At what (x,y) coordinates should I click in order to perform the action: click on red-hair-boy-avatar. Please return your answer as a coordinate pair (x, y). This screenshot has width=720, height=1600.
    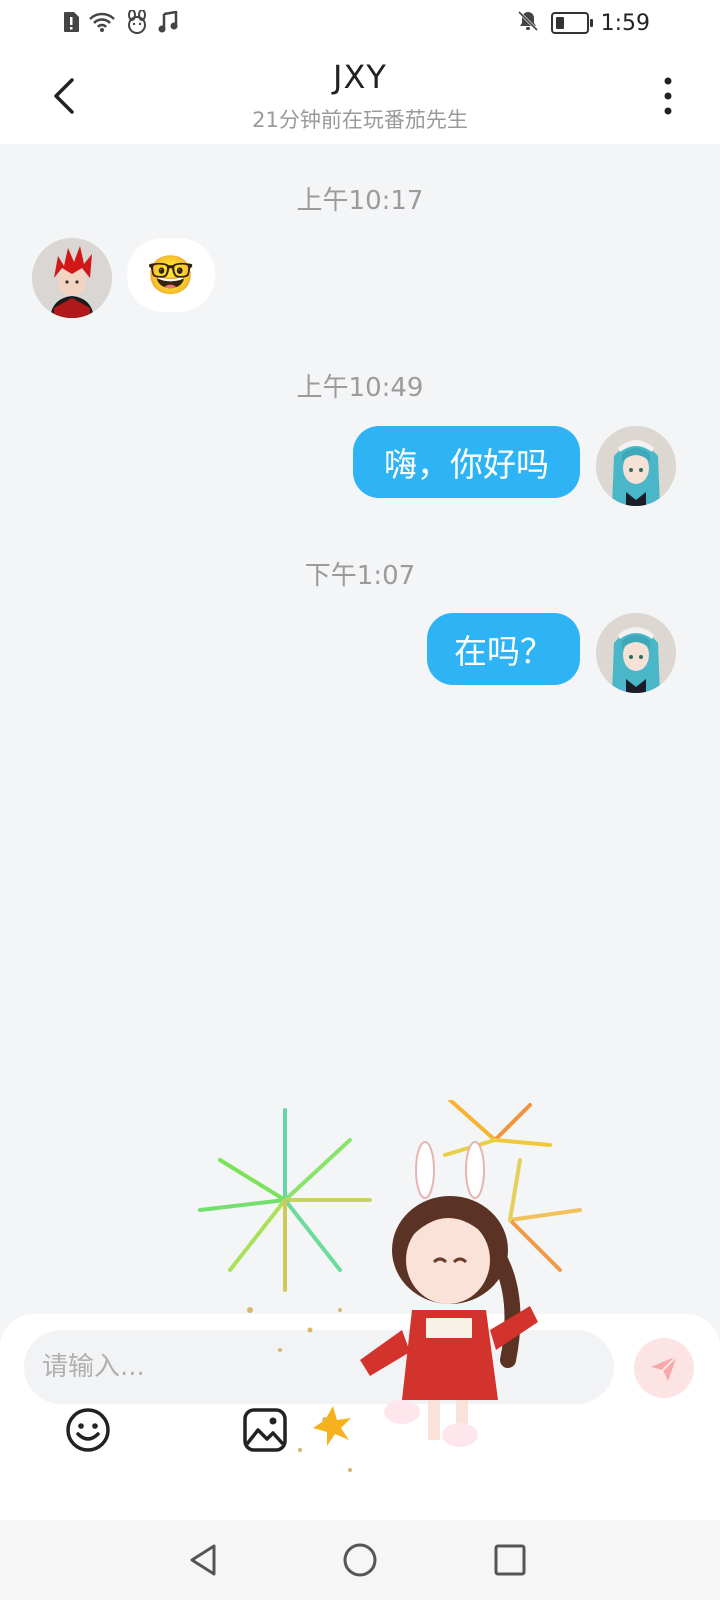
    Looking at the image, I should click on (72, 278).